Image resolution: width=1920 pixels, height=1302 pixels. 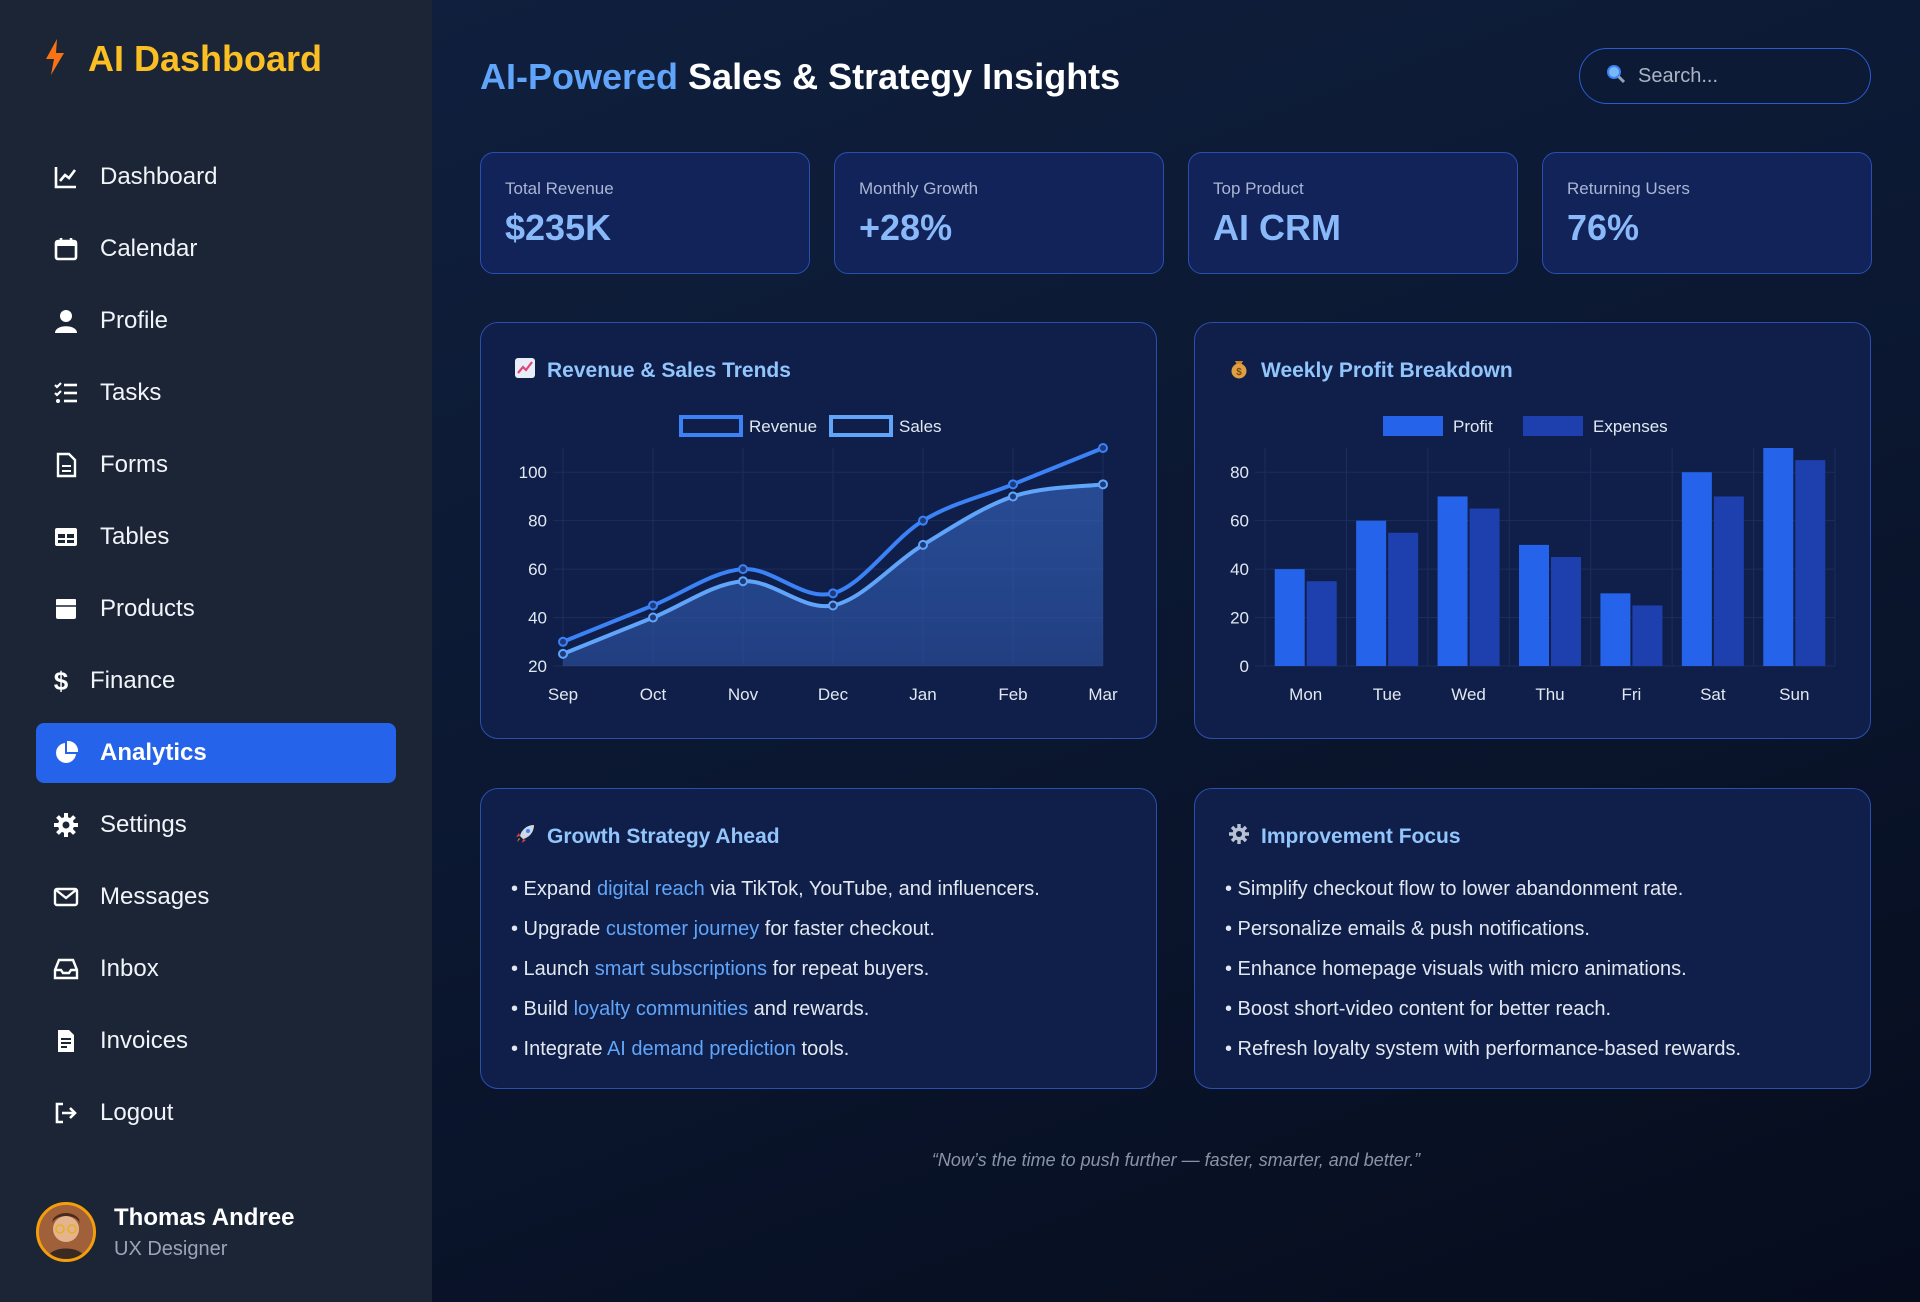 I want to click on page-title: AI-Powered Sales & Strategy Insights, so click(x=800, y=77).